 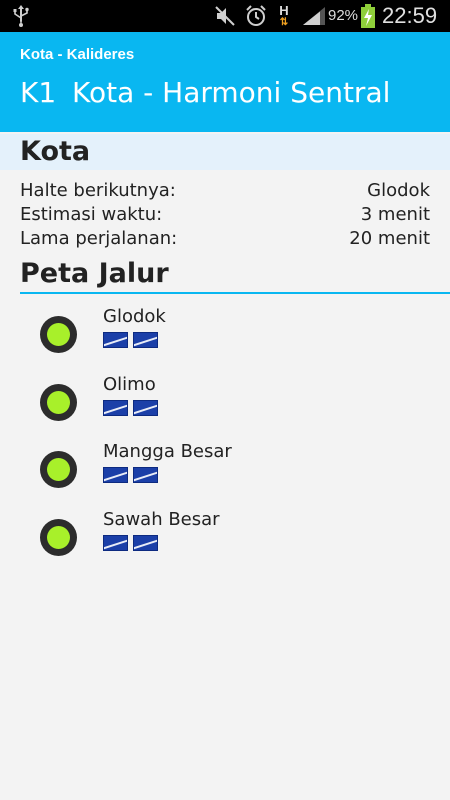 I want to click on stop-item: Olimo, so click(x=225, y=400).